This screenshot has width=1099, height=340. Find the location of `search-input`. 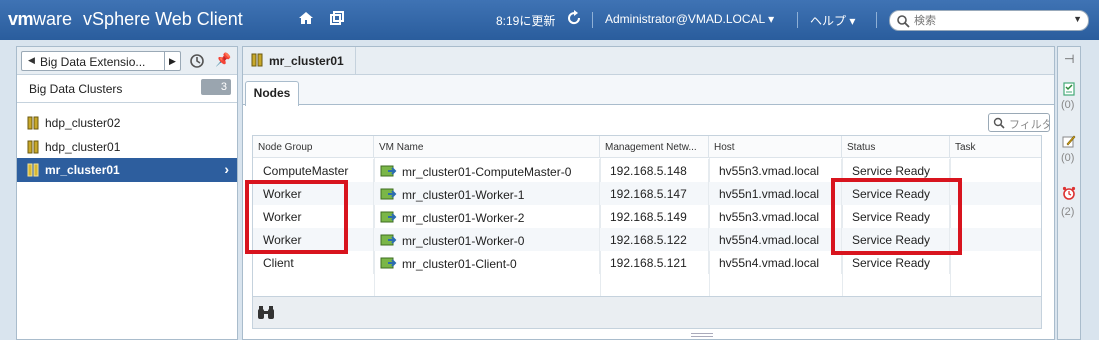

search-input is located at coordinates (989, 21).